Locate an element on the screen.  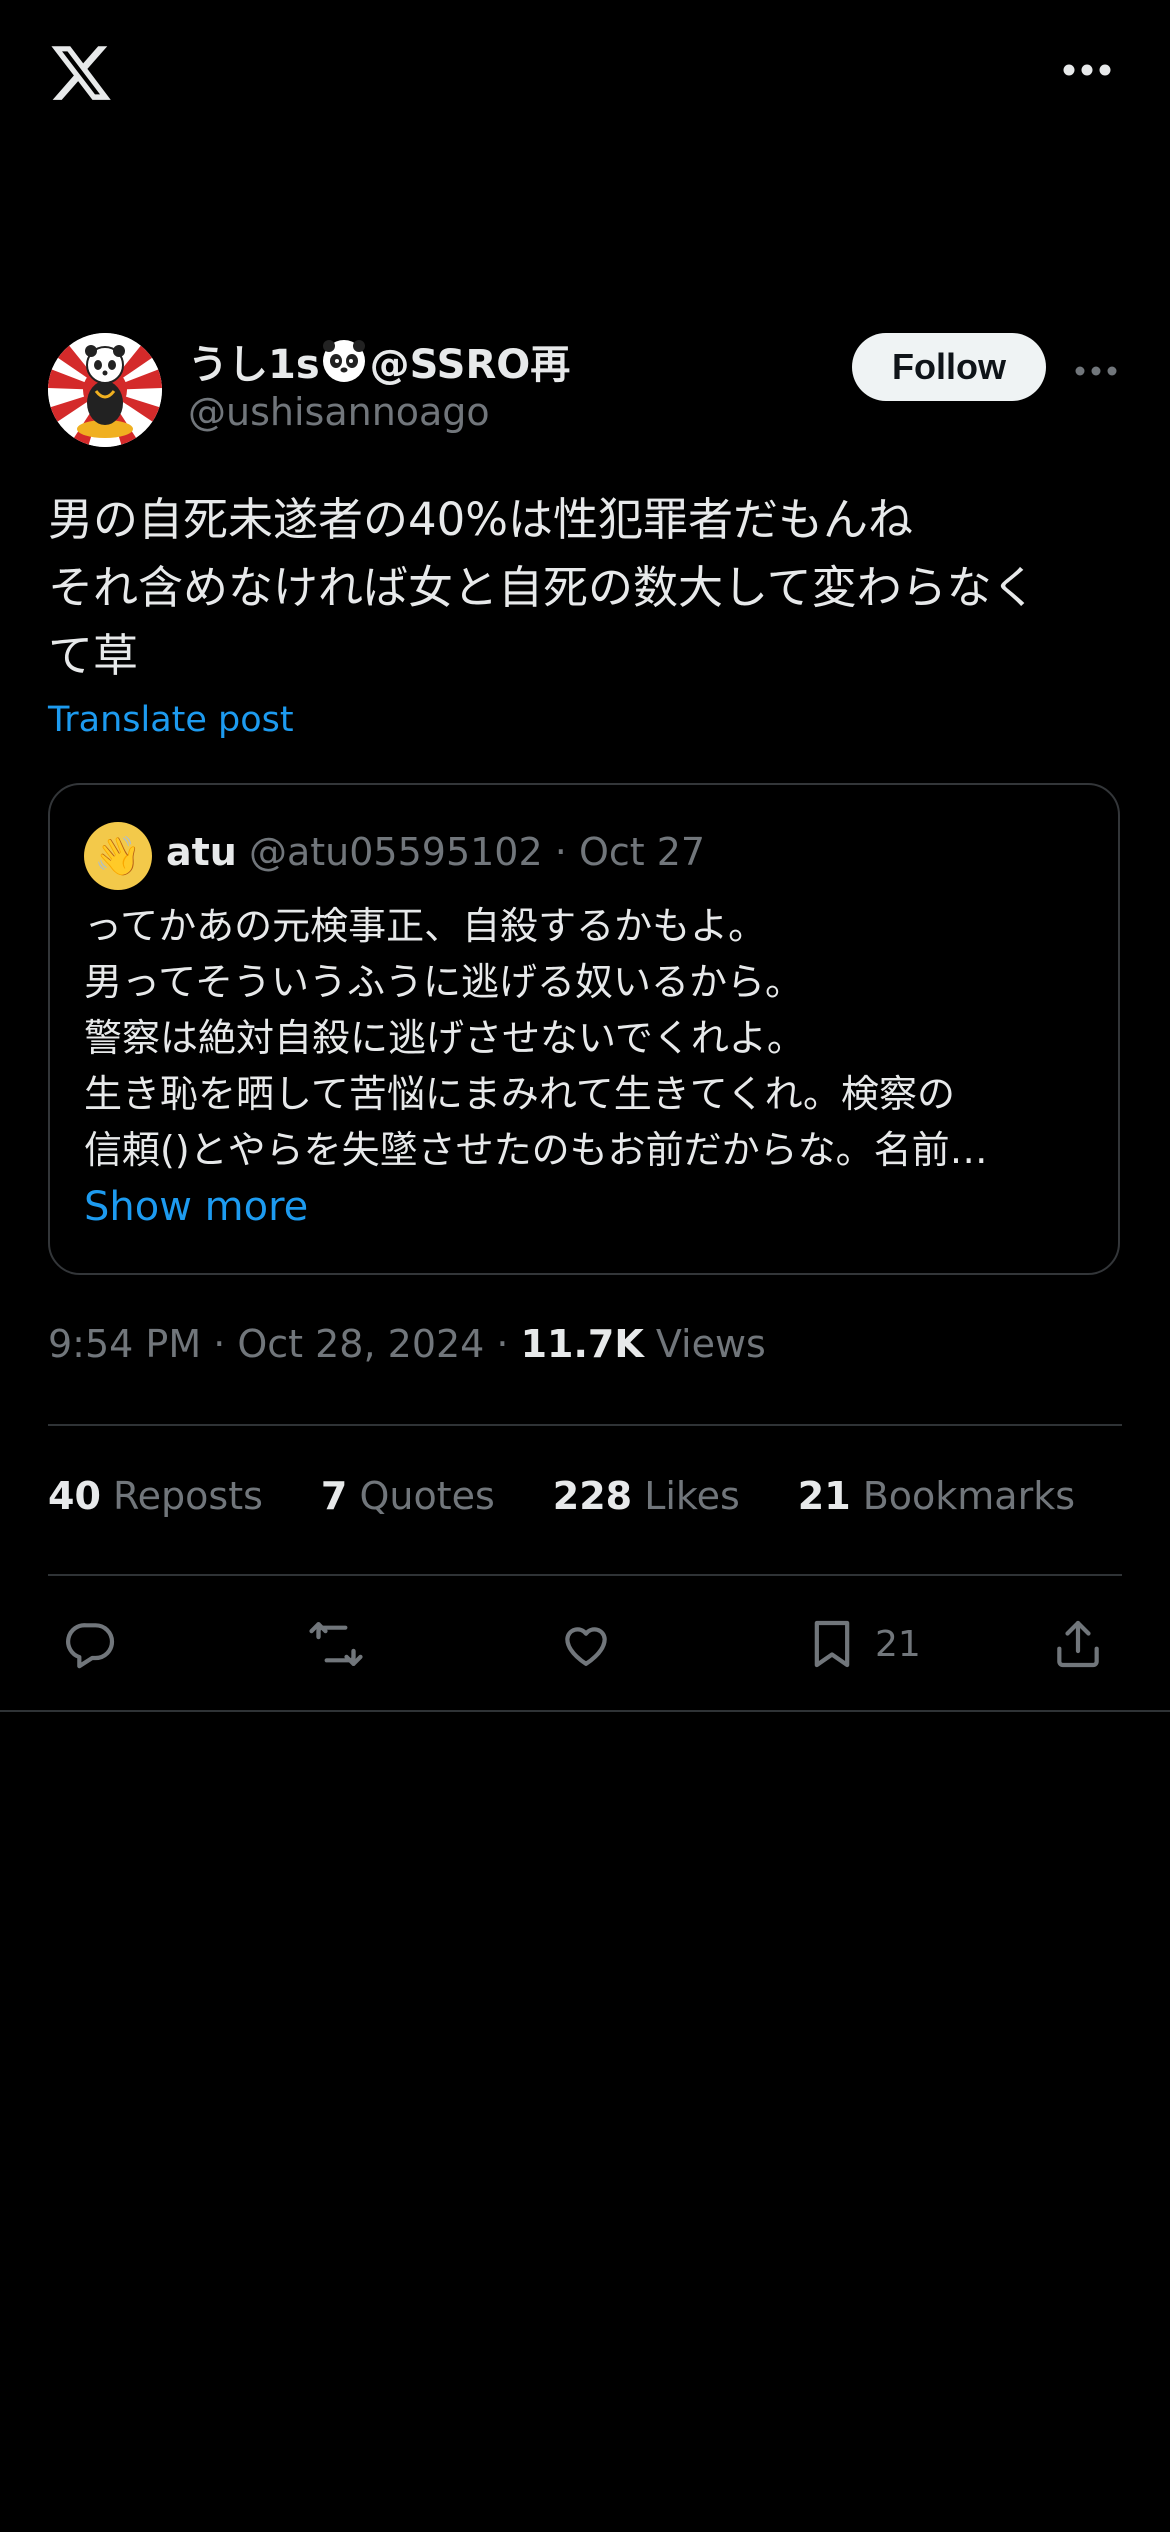
post-more-options-icon is located at coordinates (1096, 369).